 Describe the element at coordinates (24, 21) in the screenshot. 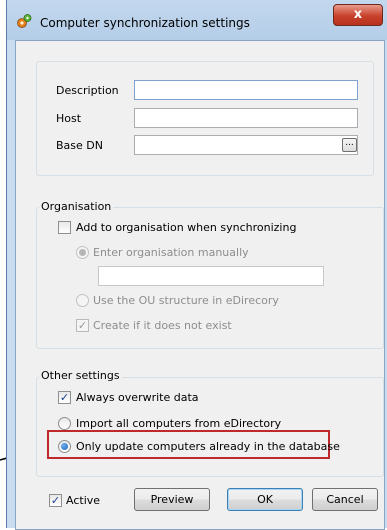

I see `sync-settings-icon` at that location.